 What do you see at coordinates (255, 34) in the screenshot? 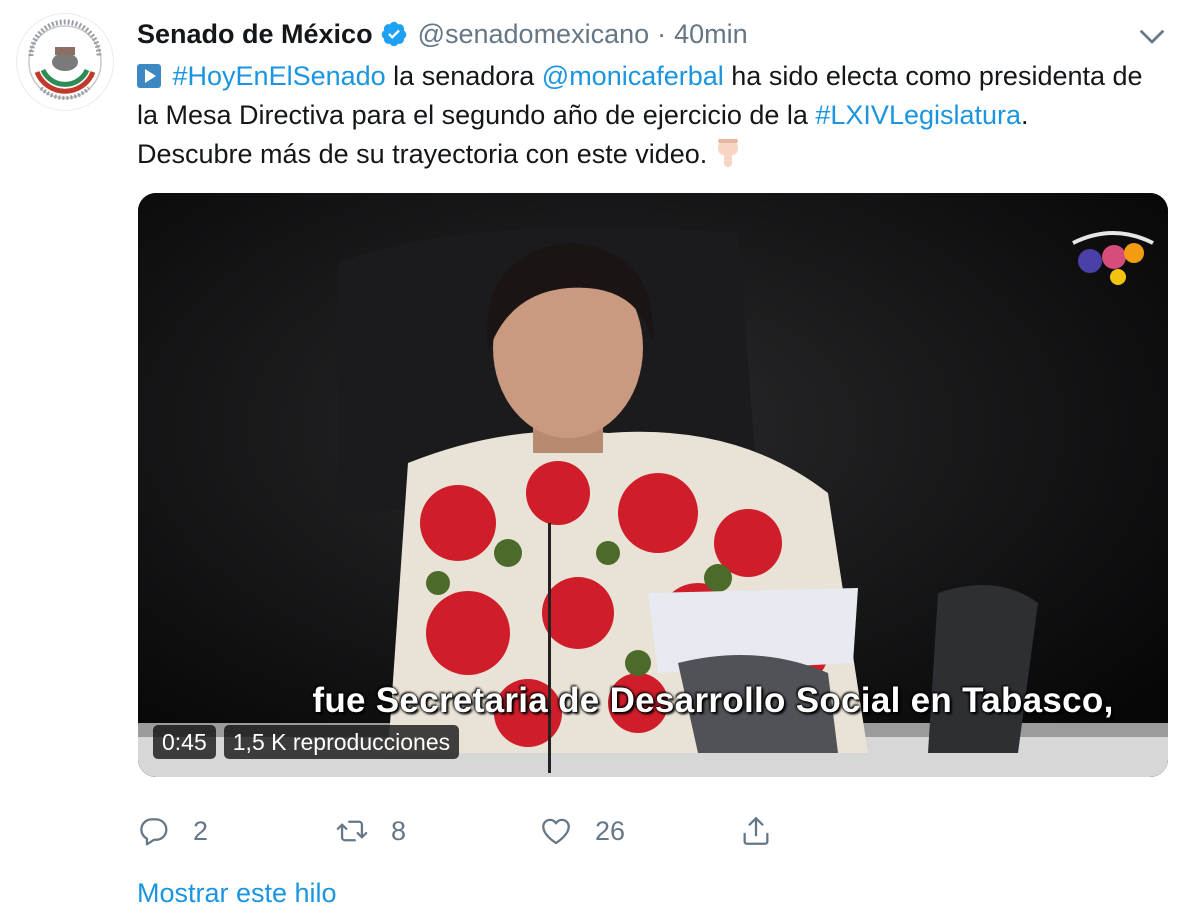
I see `author-name: Senado de México` at bounding box center [255, 34].